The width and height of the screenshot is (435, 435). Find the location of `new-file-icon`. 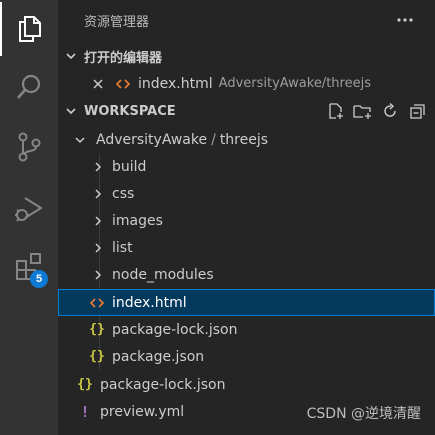

new-file-icon is located at coordinates (336, 111).